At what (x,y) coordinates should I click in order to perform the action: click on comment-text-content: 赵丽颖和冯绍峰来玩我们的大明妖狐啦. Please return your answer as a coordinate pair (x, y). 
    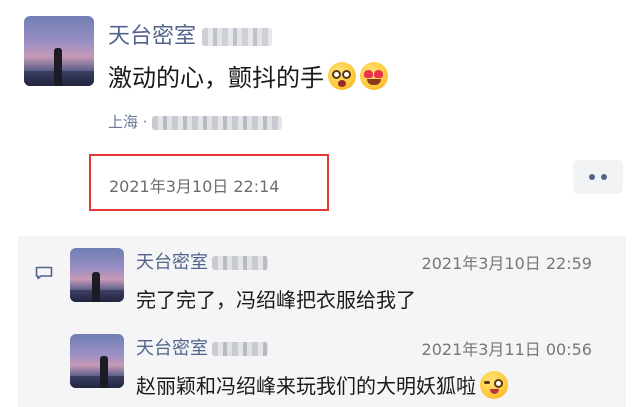
    Looking at the image, I should click on (306, 386).